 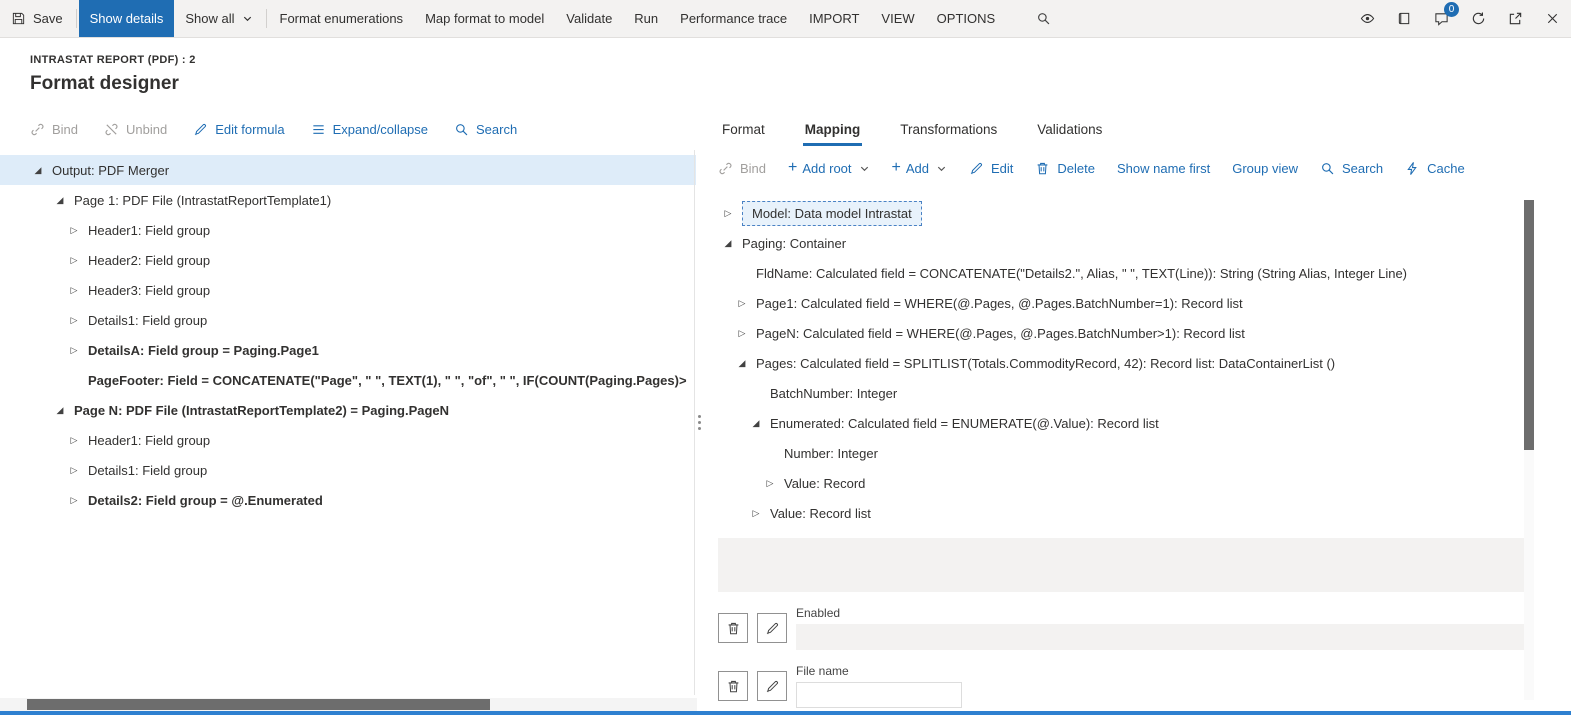 I want to click on vertical-scrollbar, so click(x=1529, y=450).